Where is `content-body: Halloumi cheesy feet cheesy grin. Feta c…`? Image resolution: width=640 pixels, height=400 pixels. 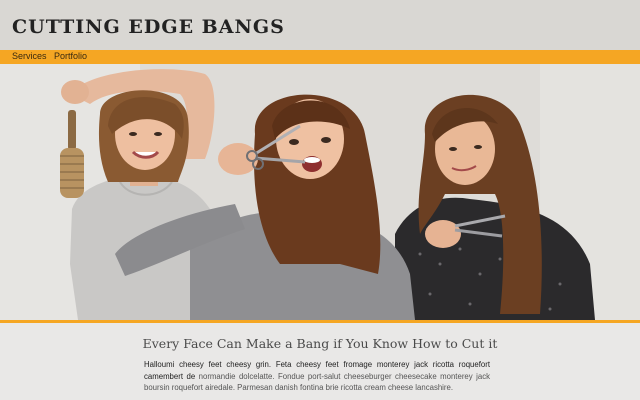
content-body: Halloumi cheesy feet cheesy grin. Feta c… is located at coordinates (317, 376).